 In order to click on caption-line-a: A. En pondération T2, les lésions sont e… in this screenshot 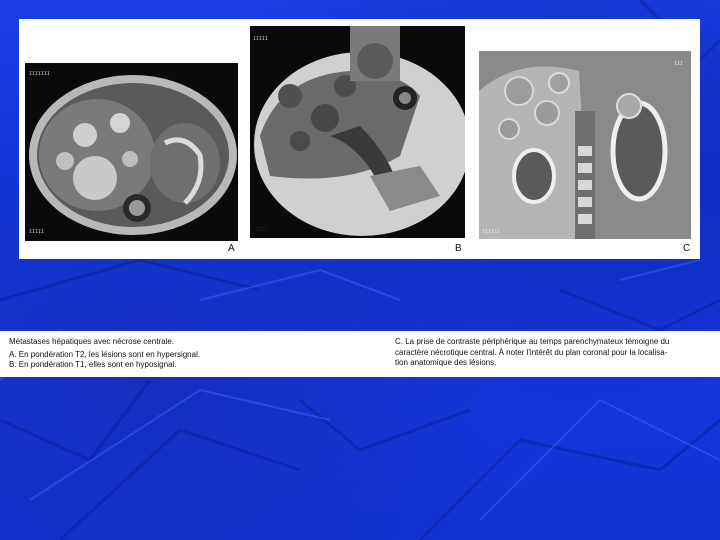, I will do `click(105, 354)`.